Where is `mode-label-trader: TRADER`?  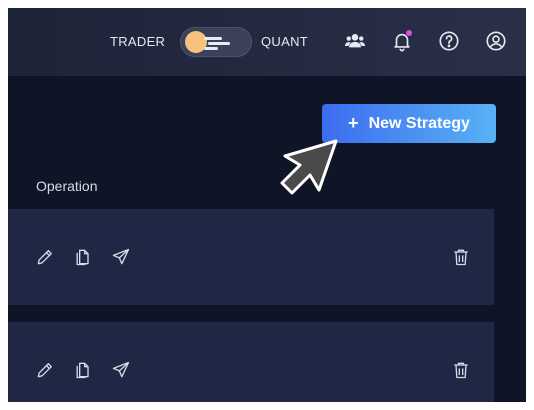
mode-label-trader: TRADER is located at coordinates (138, 41).